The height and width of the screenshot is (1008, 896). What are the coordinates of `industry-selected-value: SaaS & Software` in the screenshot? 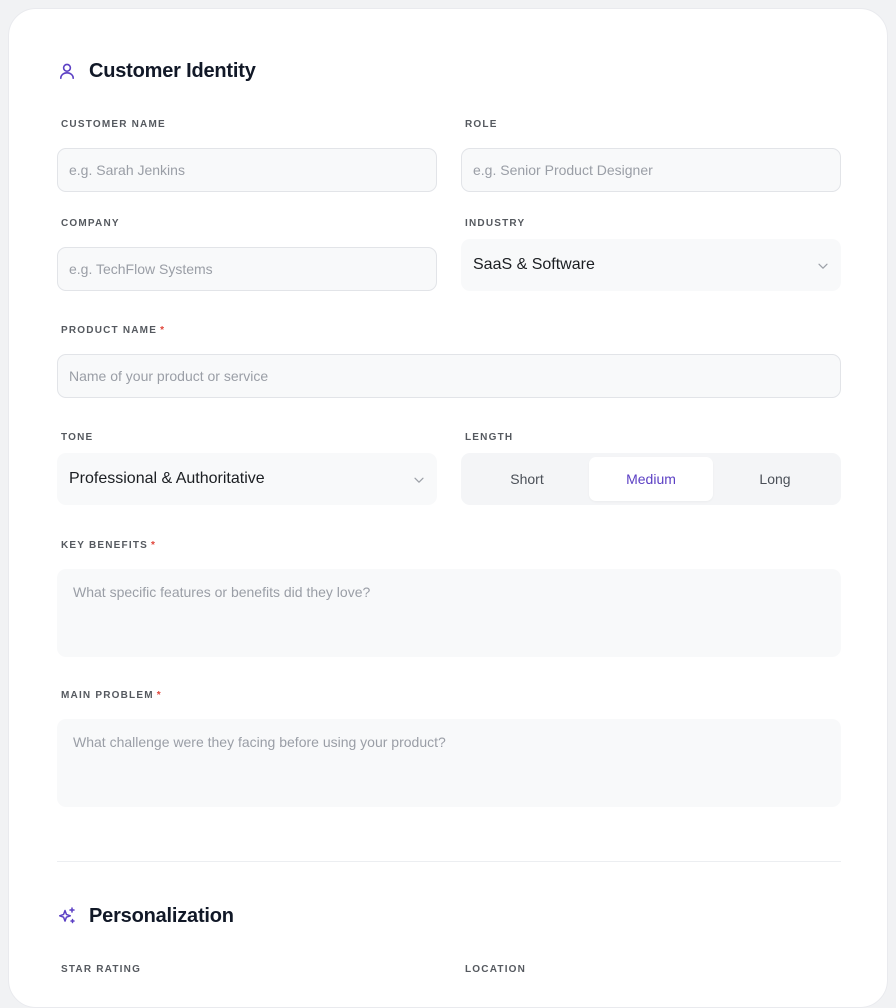 It's located at (534, 264).